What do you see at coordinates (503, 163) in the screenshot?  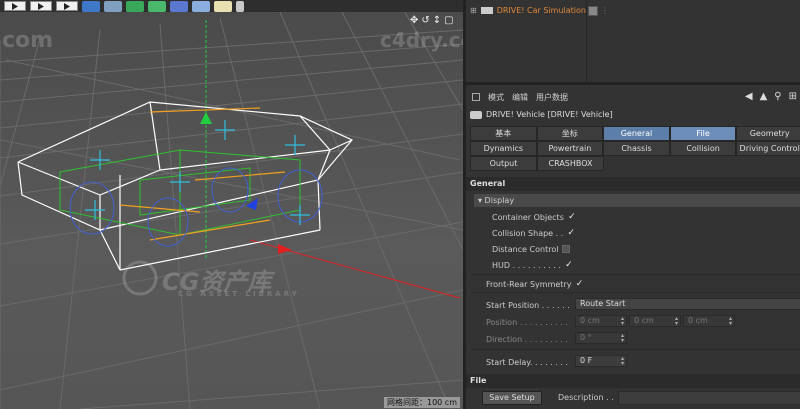 I see `tab-output: Output` at bounding box center [503, 163].